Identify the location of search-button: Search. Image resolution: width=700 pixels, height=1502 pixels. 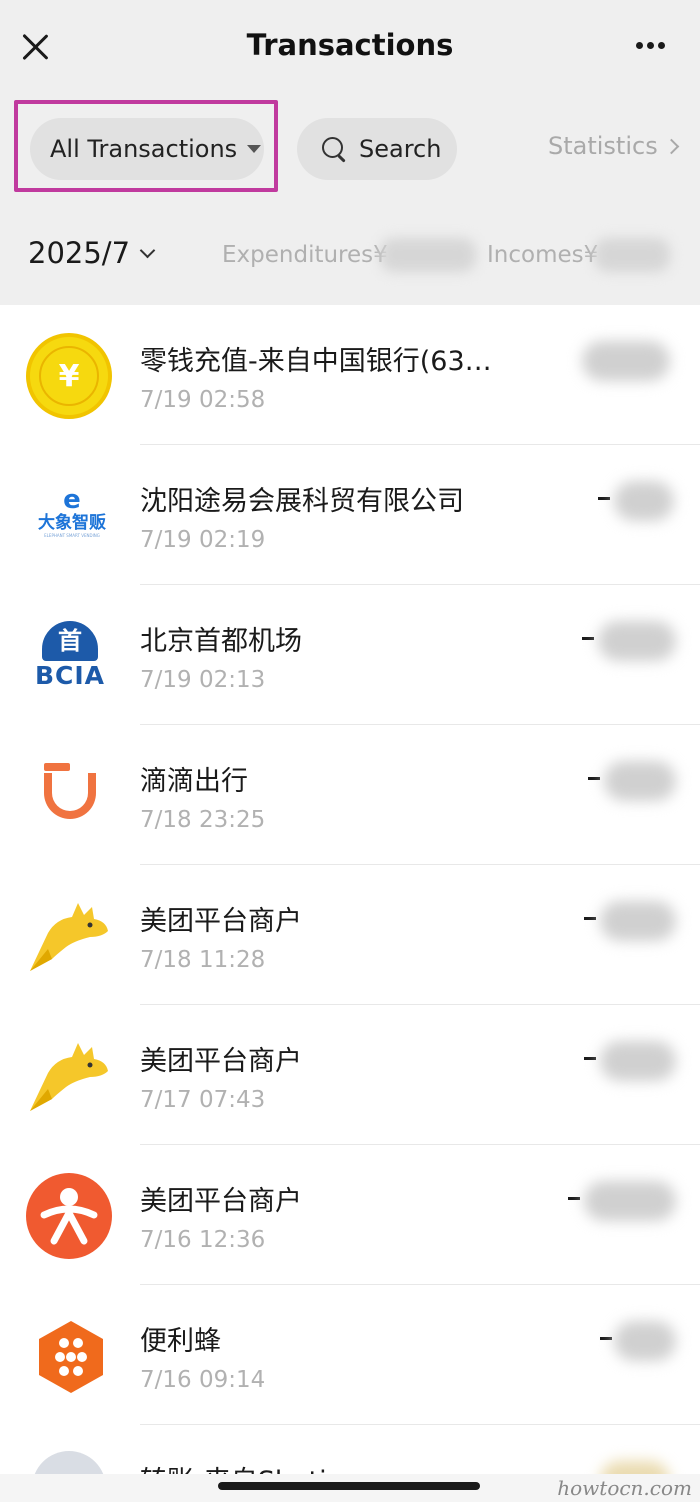
(377, 149).